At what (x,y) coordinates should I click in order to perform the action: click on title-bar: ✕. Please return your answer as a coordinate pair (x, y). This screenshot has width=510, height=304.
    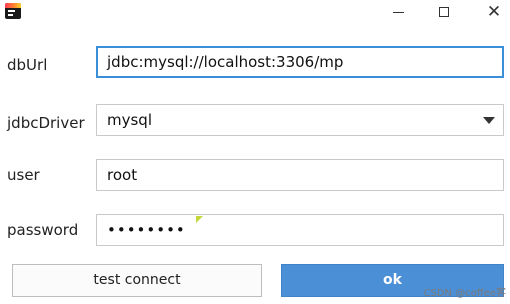
    Looking at the image, I should click on (255, 13).